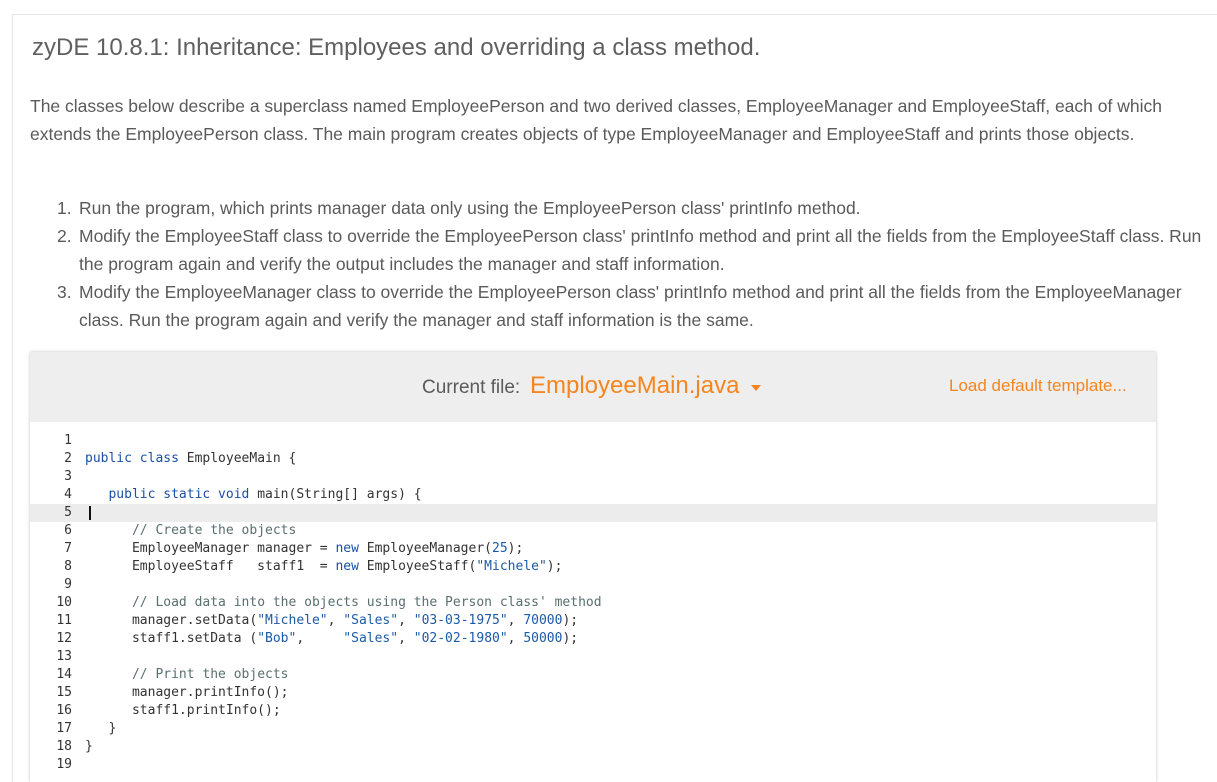 The image size is (1217, 782). What do you see at coordinates (64, 728) in the screenshot?
I see `line-number: 17` at bounding box center [64, 728].